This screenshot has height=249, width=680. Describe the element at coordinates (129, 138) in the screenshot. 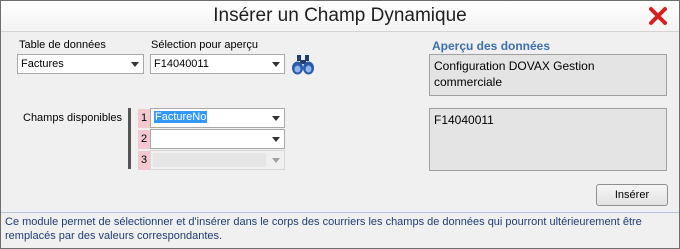

I see `fields-divider` at that location.